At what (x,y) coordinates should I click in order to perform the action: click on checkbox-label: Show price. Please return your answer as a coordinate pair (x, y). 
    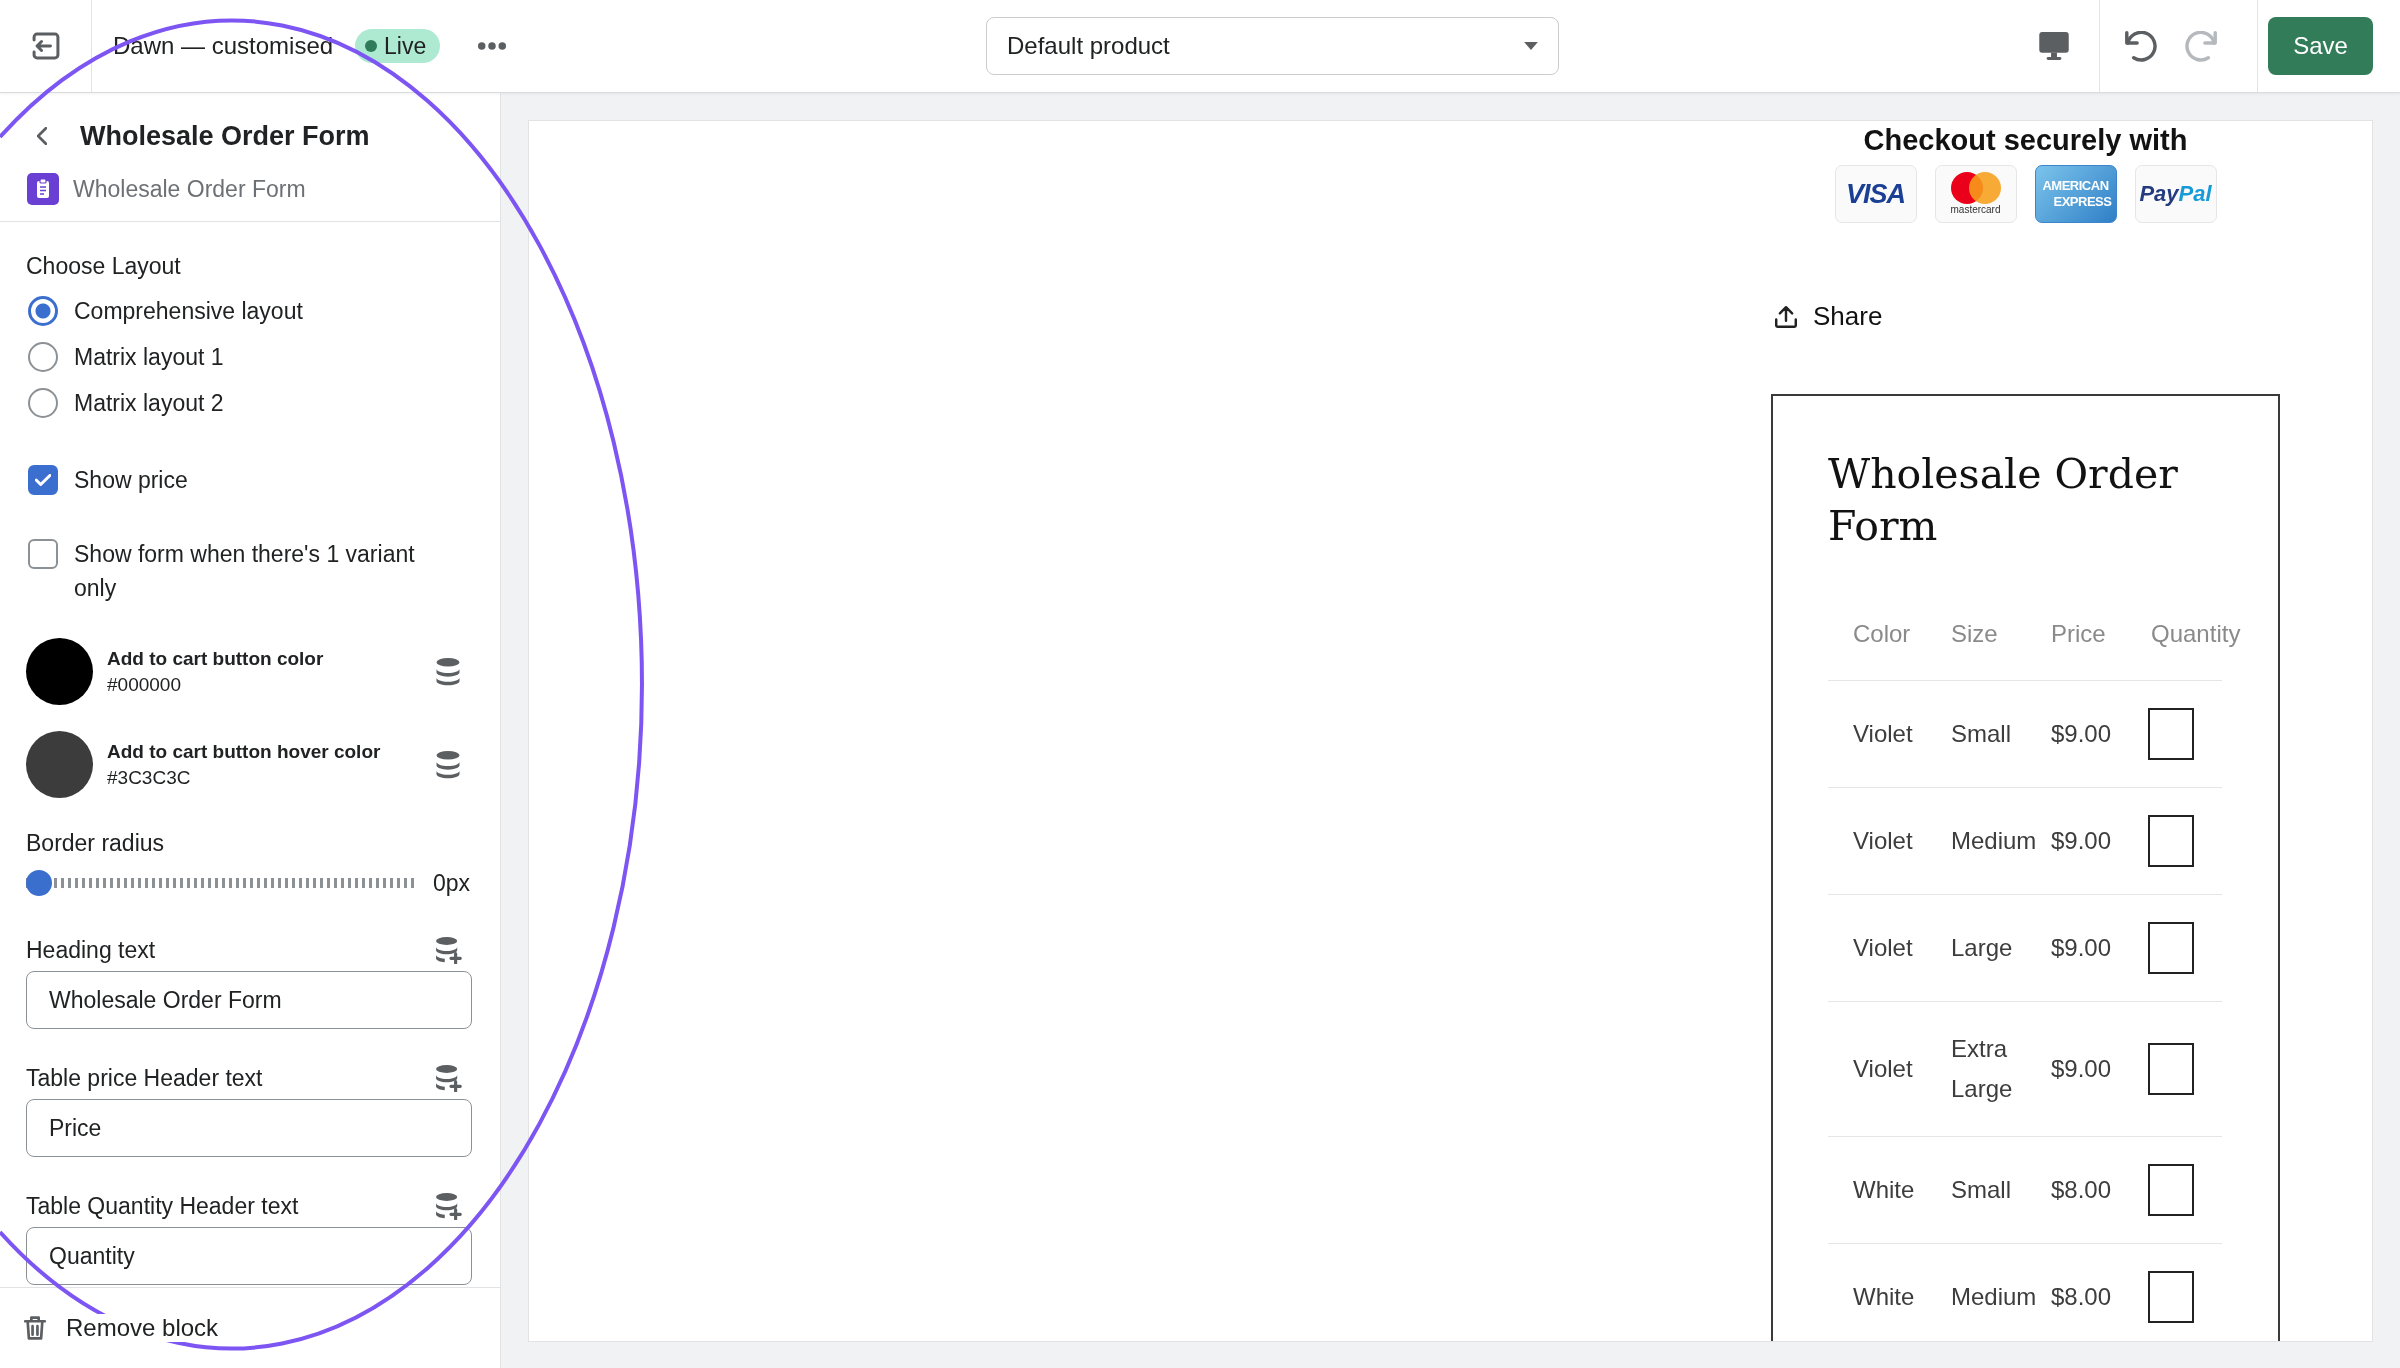
    Looking at the image, I should click on (131, 480).